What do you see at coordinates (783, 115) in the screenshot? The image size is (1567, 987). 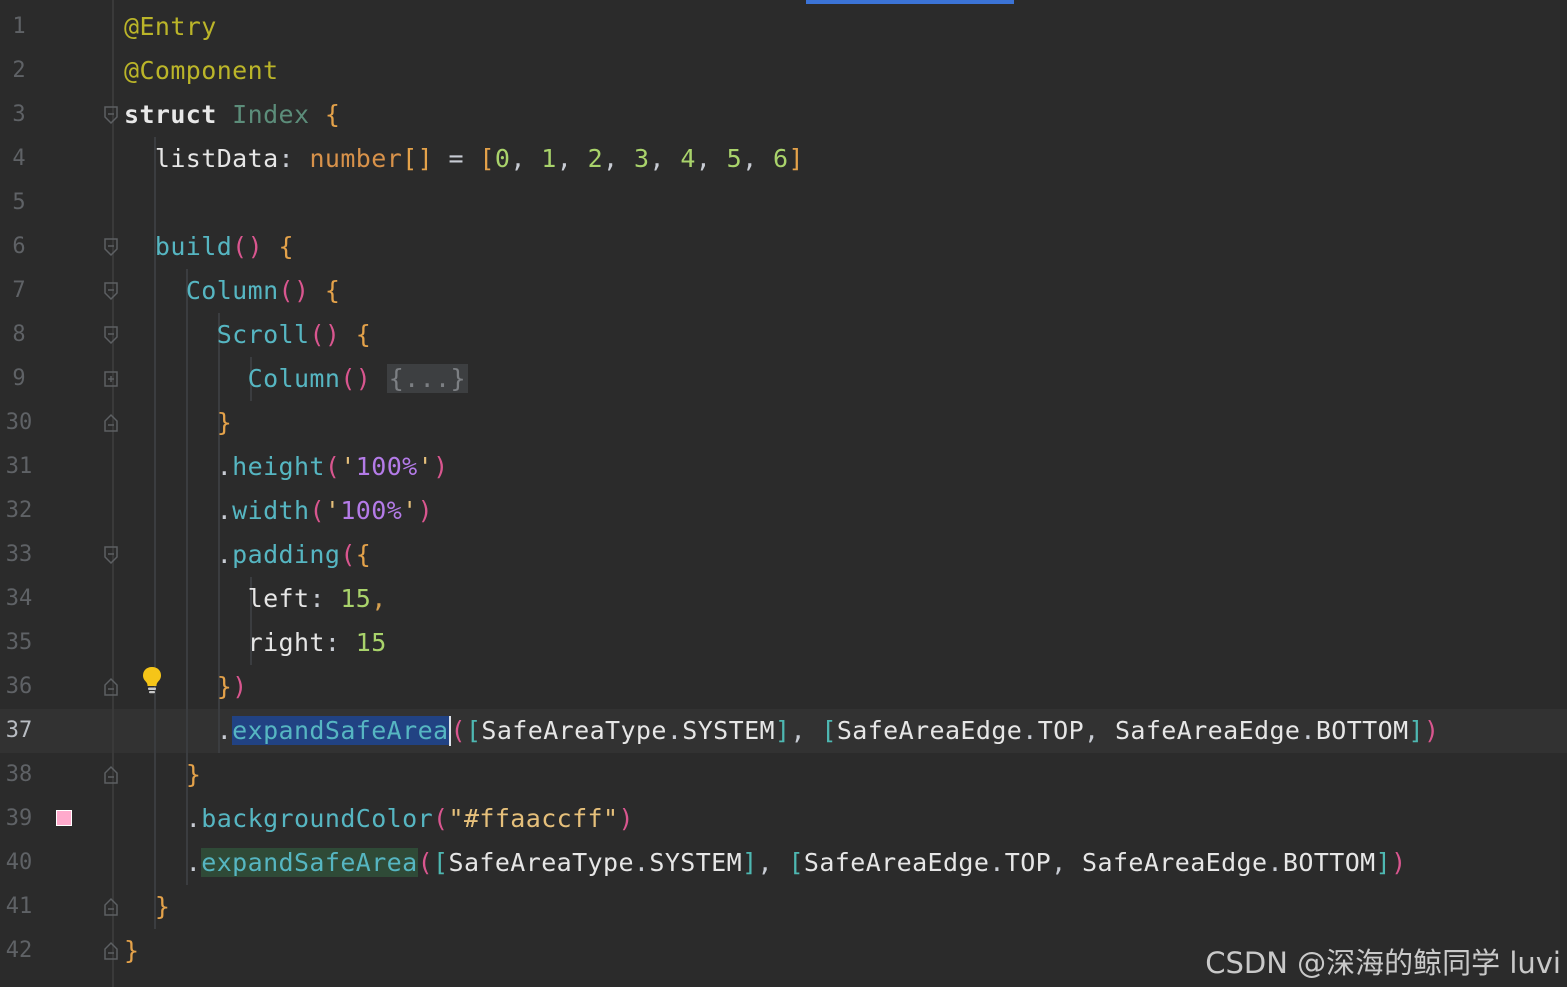 I see `code-line: 3 struct Index {` at bounding box center [783, 115].